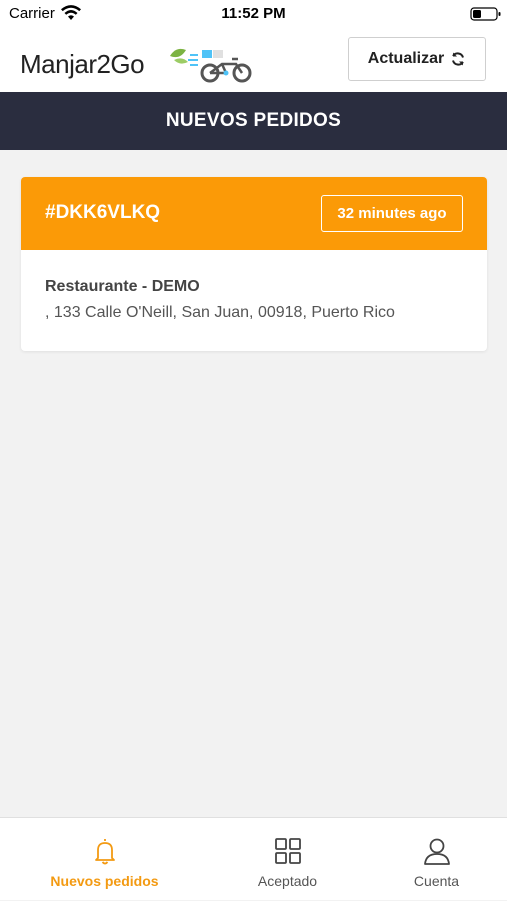 The image size is (507, 901). I want to click on refresh-button-label: Actualizar, so click(406, 58).